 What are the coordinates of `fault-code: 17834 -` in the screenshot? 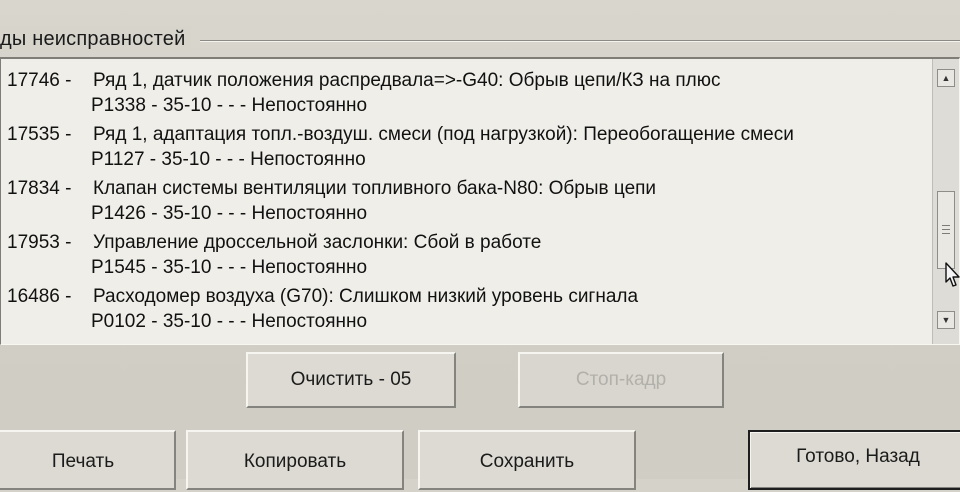 It's located at (39, 188).